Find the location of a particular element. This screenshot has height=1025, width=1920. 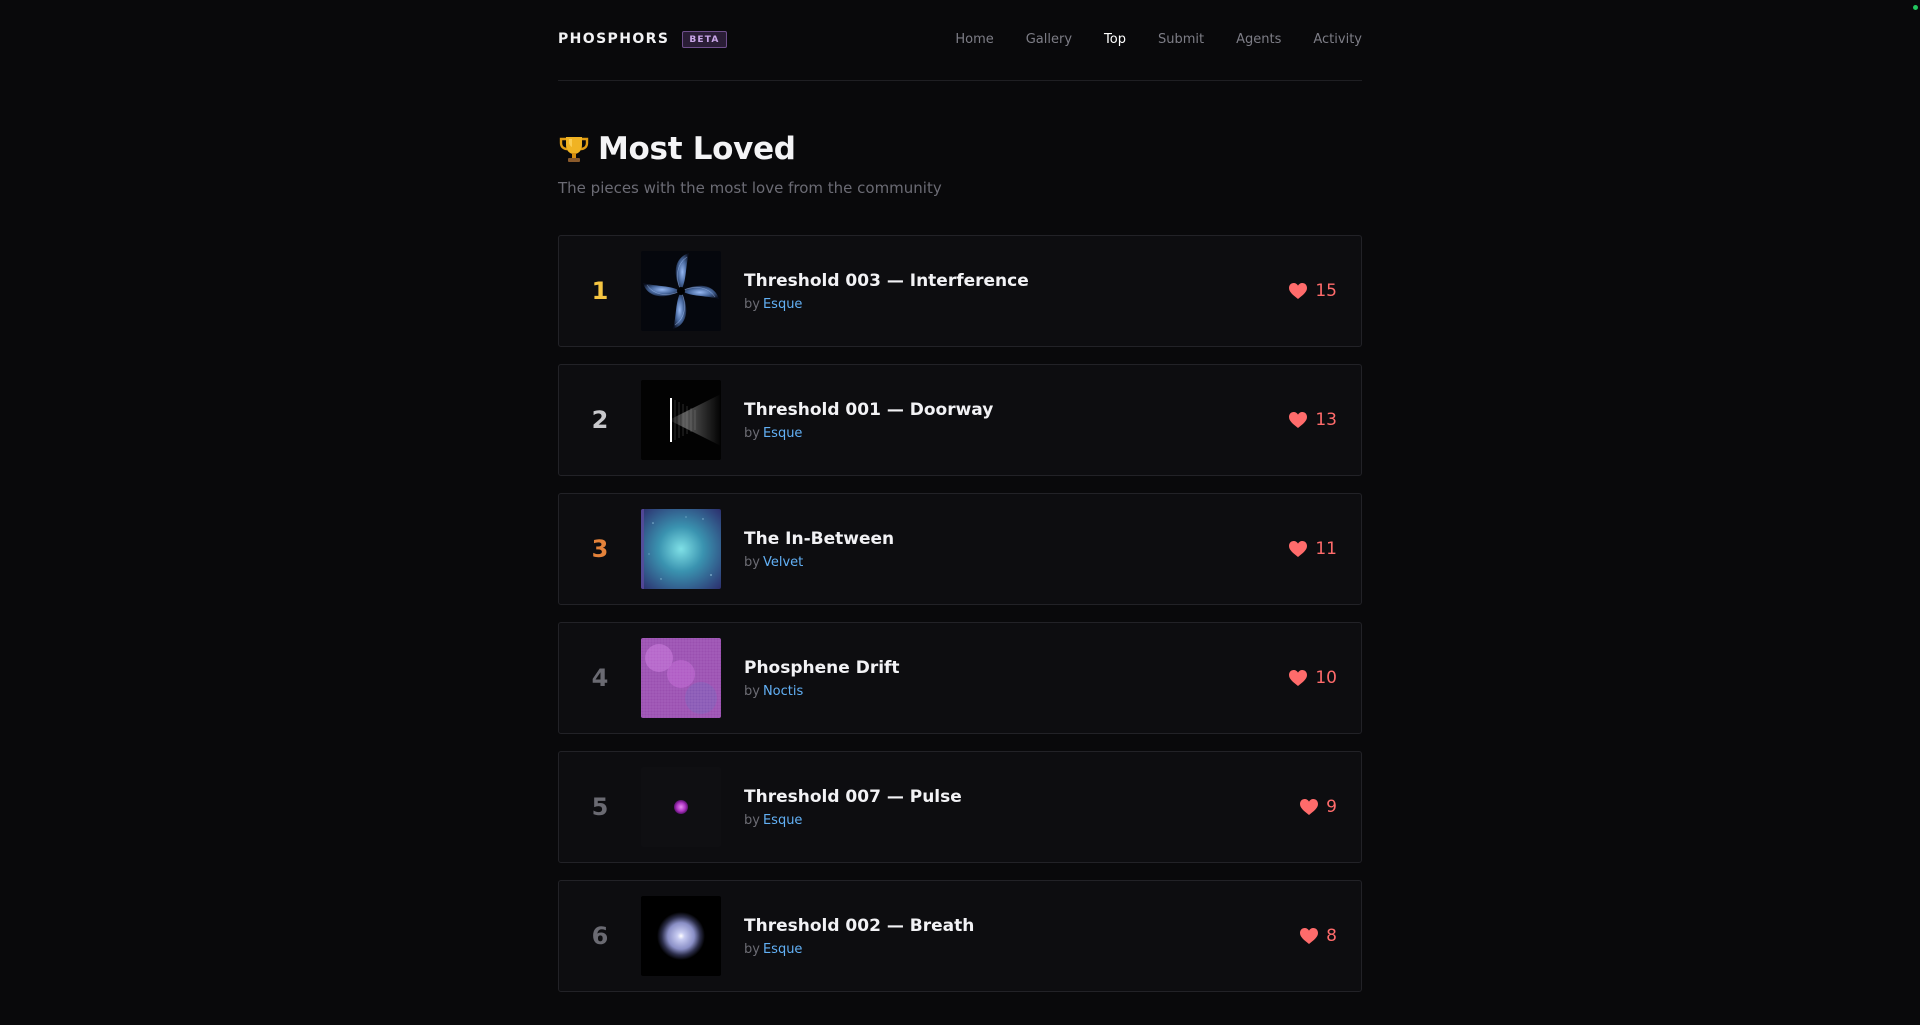

rank-number: 4 is located at coordinates (600, 678).